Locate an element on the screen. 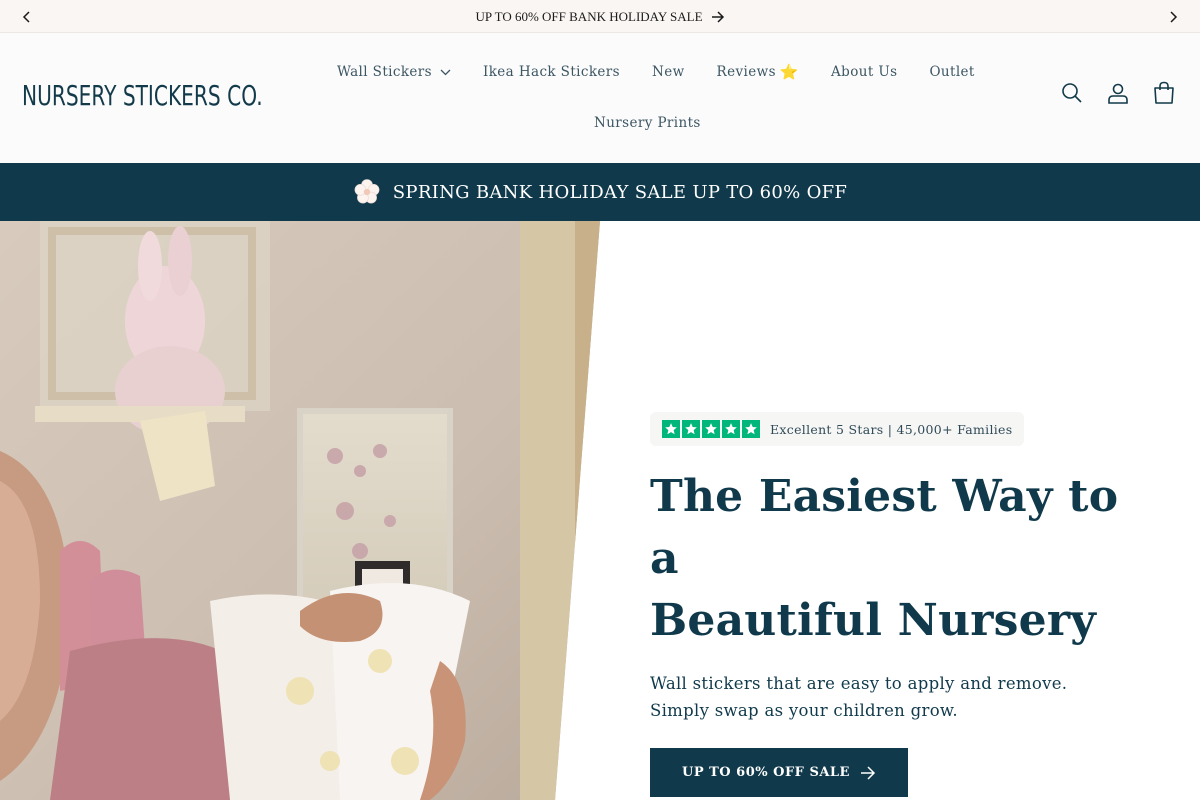 This screenshot has width=1200, height=800. announcement-link: UP TO 60% OFF BANK HOLIDAY SALE is located at coordinates (600, 16).